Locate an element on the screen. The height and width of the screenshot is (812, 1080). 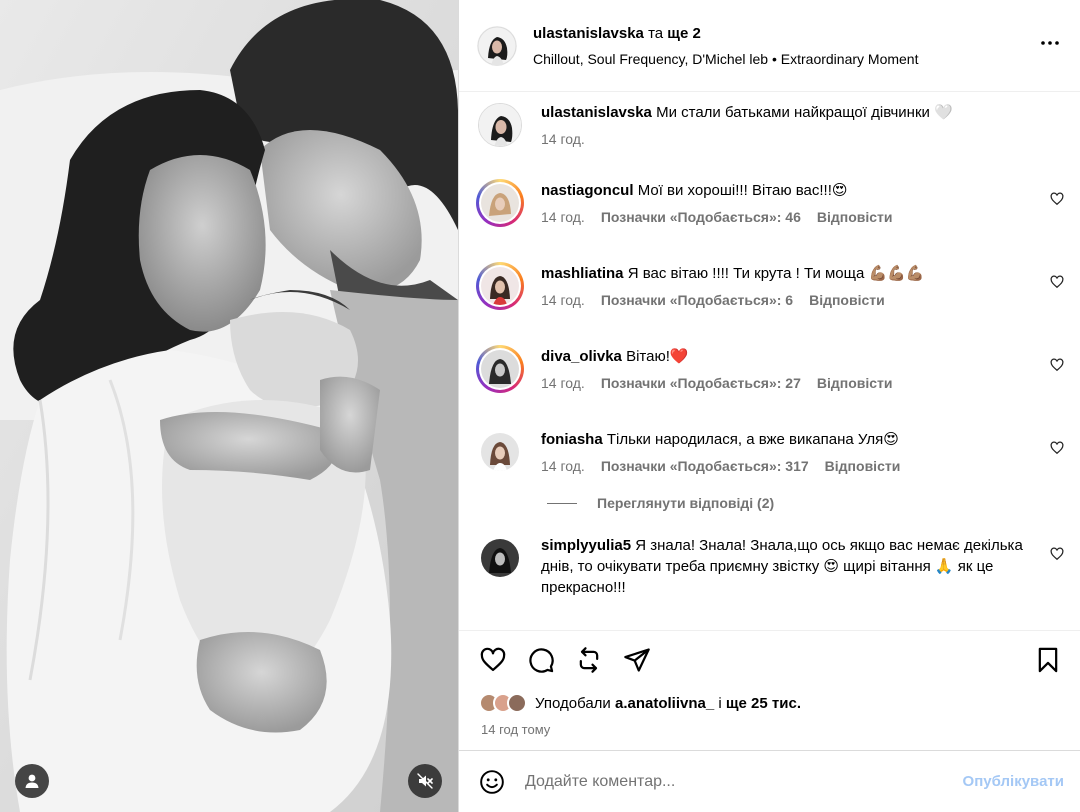
repost-button is located at coordinates (589, 660).